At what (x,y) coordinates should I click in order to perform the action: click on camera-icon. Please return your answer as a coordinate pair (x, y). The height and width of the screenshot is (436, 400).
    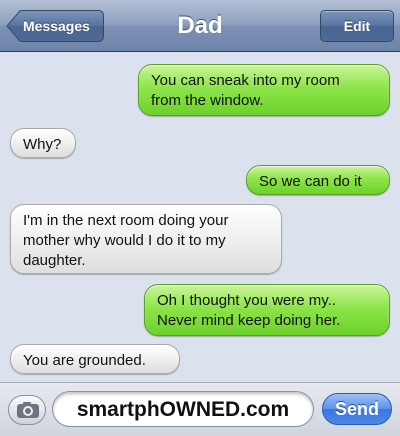
    Looking at the image, I should click on (28, 410).